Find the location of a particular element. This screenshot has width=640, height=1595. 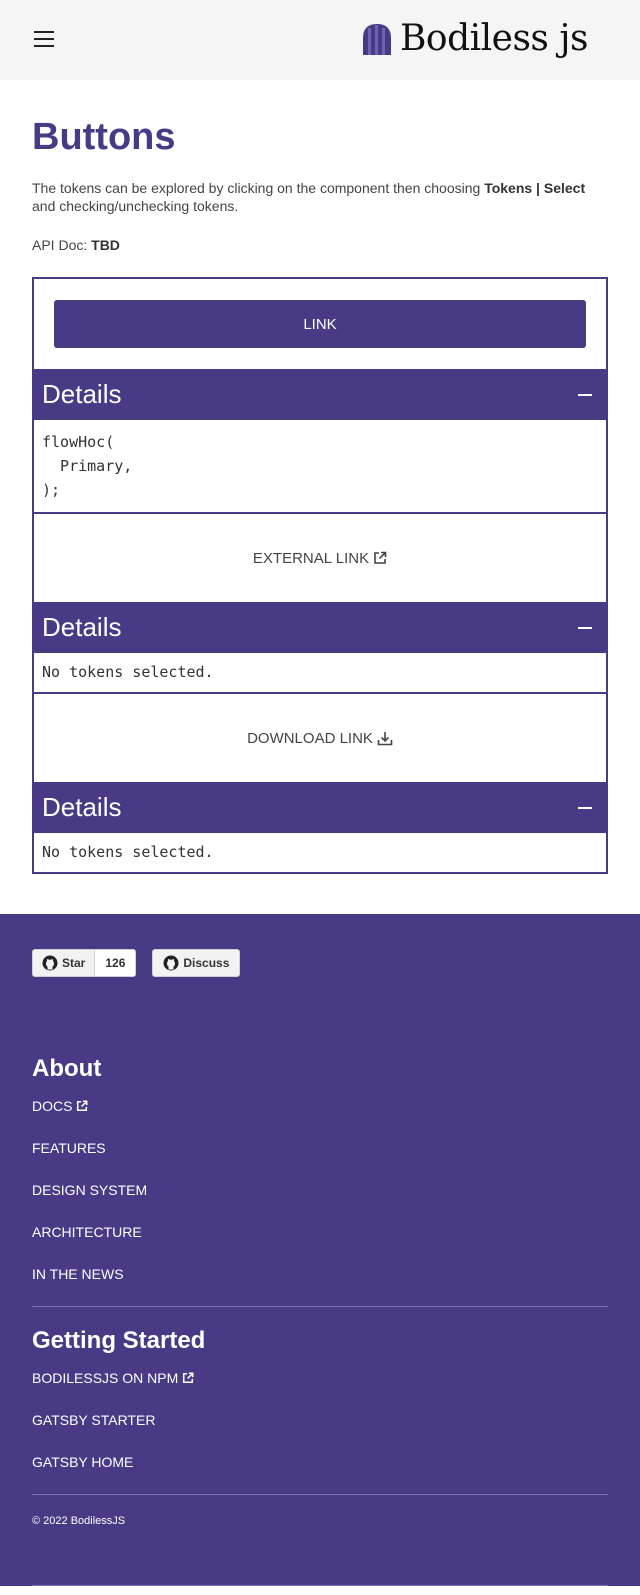

github-star-part: Star is located at coordinates (63, 963).